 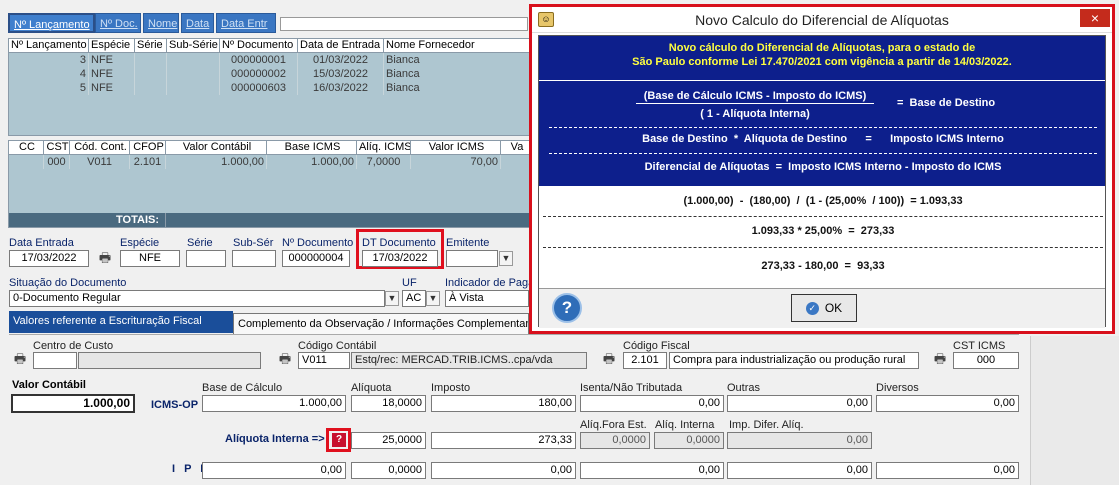 What do you see at coordinates (515, 147) in the screenshot?
I see `col-header: Va` at bounding box center [515, 147].